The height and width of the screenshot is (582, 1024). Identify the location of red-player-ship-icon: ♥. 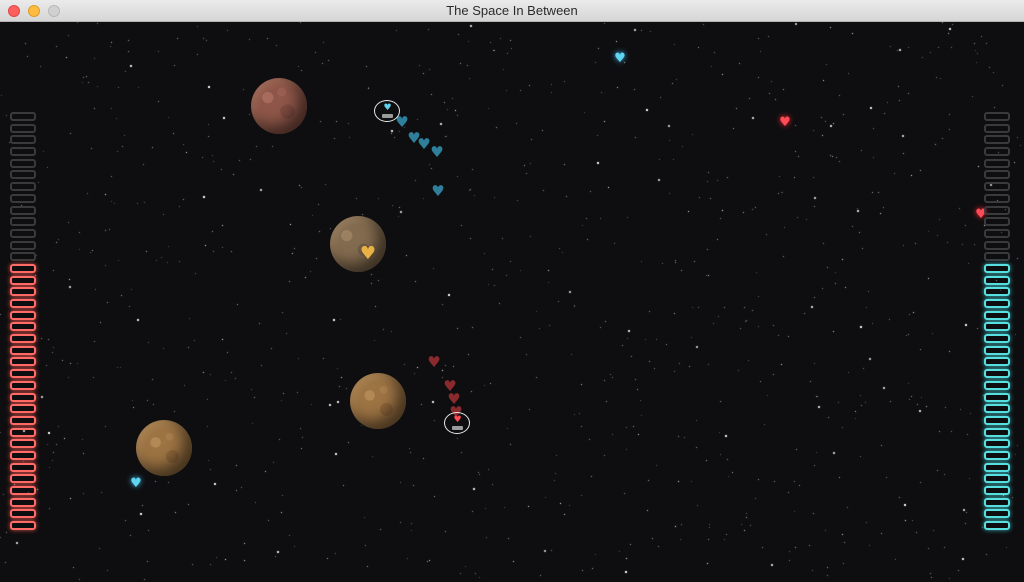
(457, 423).